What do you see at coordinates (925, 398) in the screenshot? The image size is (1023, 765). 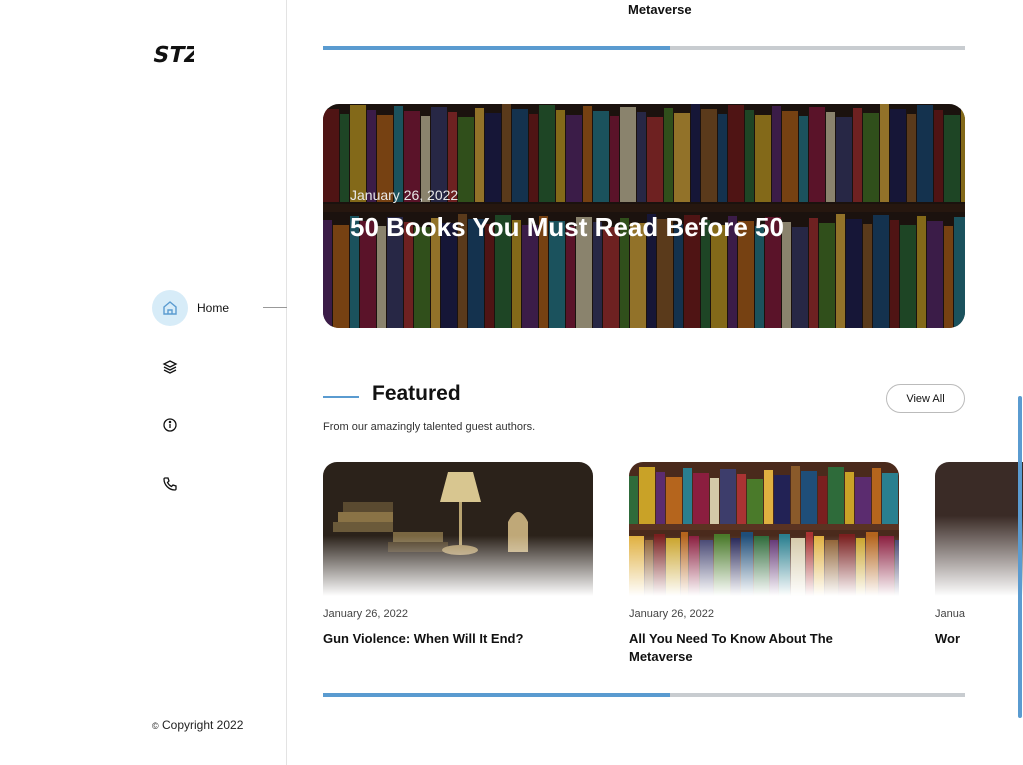 I see `view-all-button: View All` at bounding box center [925, 398].